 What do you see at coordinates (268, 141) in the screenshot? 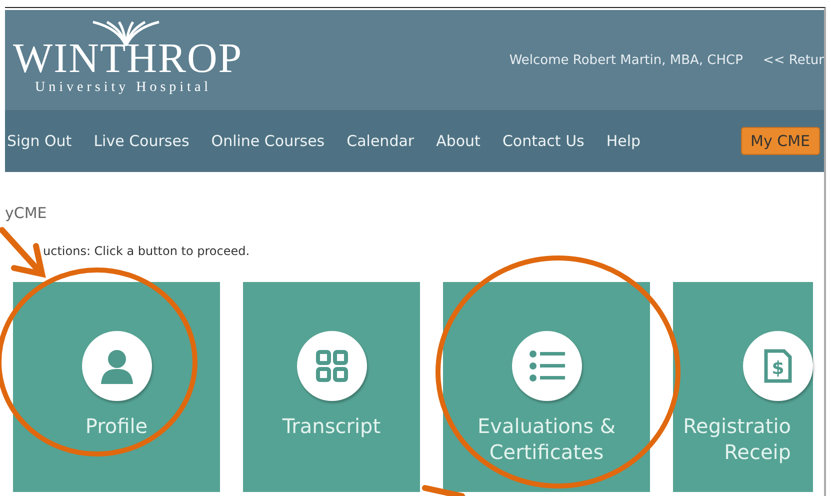
I see `nav-link: Online Courses` at bounding box center [268, 141].